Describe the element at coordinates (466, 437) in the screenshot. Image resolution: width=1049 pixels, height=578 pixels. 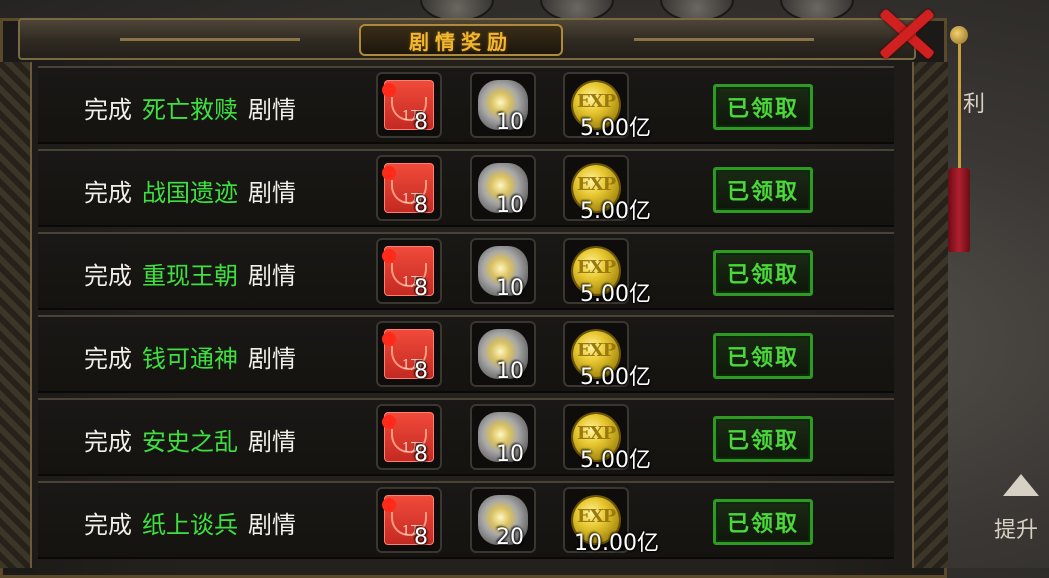
I see `reward-row: 完成 安史之乱 剧情 1万 EXP 8 10 5.00亿 已领取` at that location.